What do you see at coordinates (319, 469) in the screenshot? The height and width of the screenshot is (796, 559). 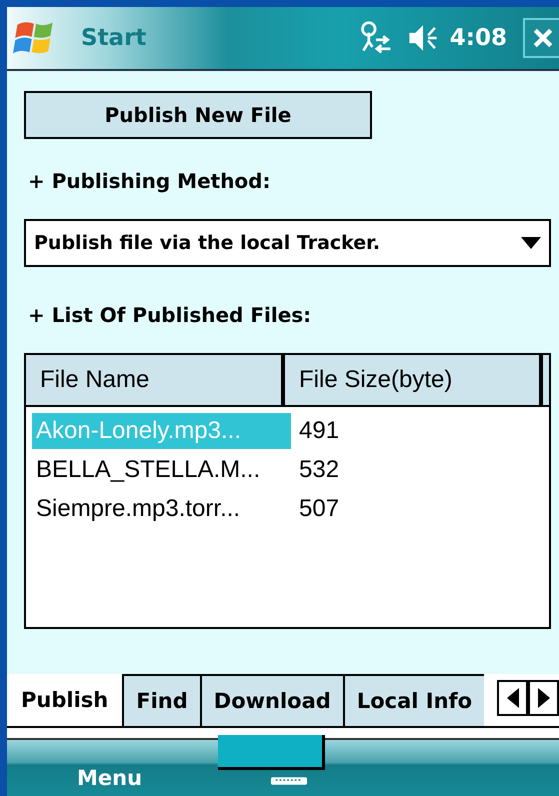 I see `table-cell-text: 532` at bounding box center [319, 469].